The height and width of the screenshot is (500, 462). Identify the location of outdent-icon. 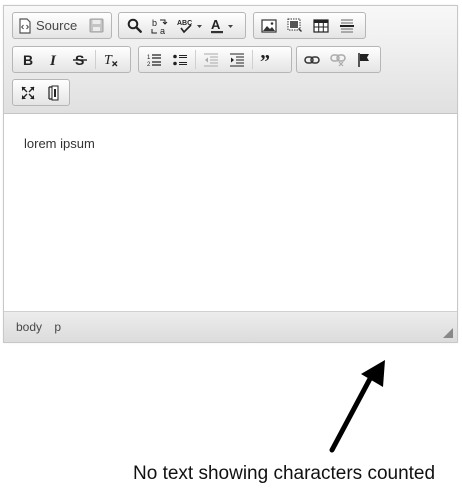
(211, 59).